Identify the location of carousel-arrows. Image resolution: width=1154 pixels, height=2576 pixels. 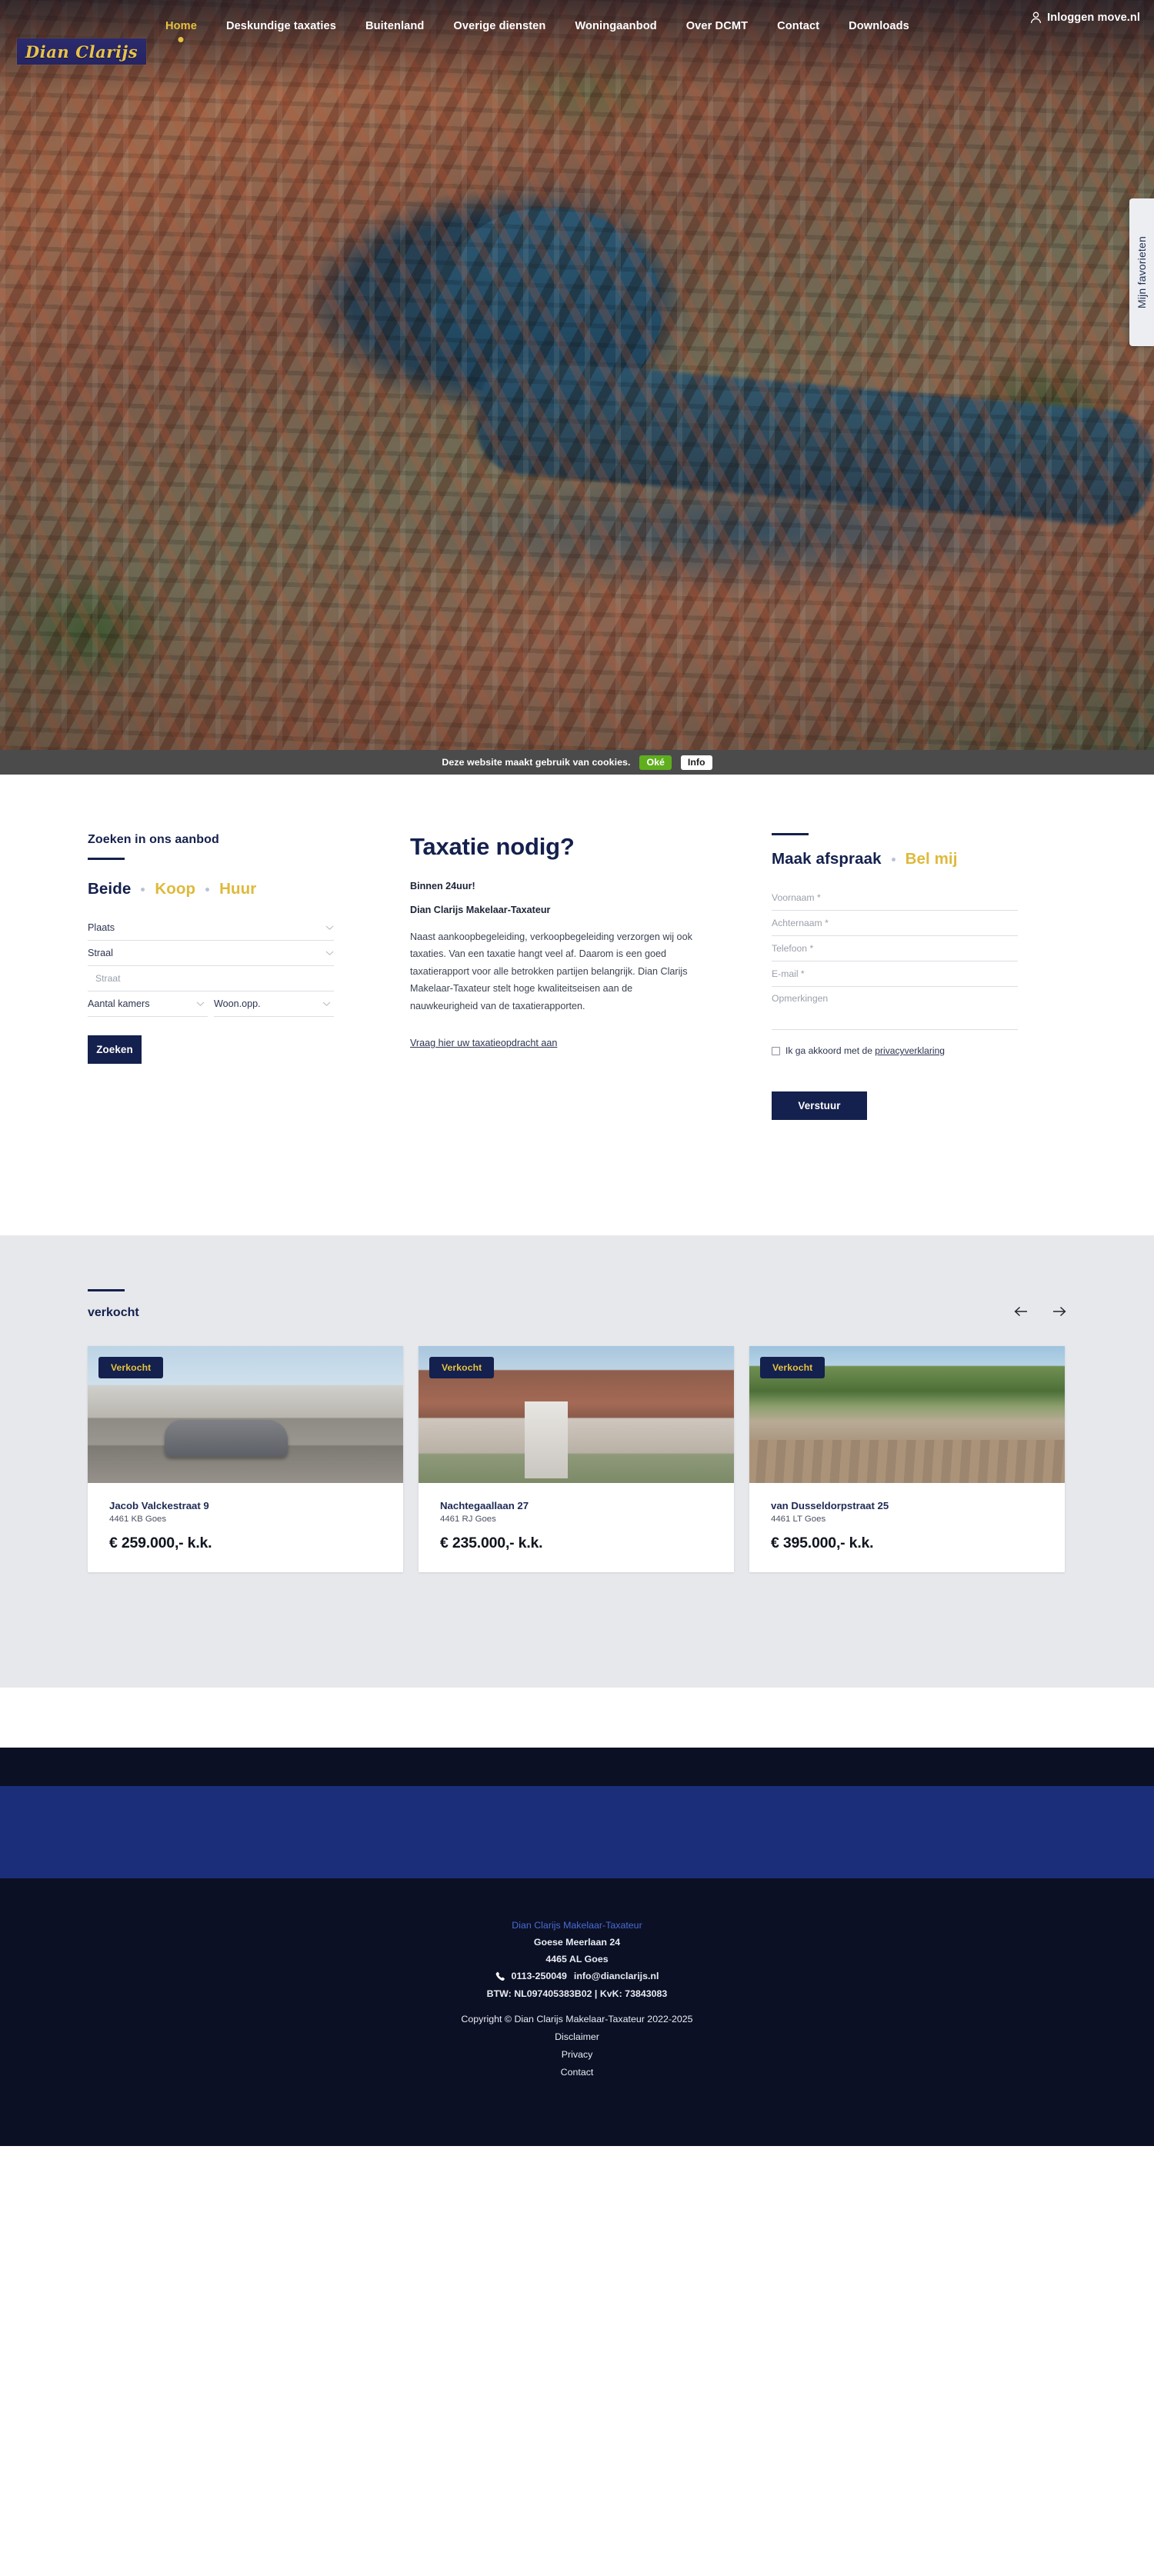
(1040, 1313).